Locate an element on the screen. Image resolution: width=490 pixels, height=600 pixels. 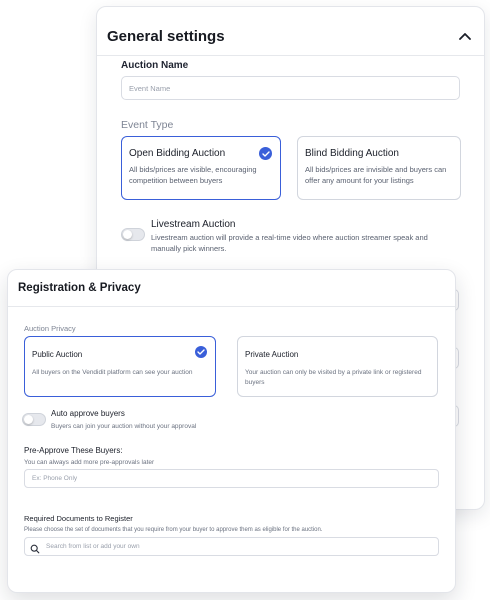
documents-search is located at coordinates (231, 546).